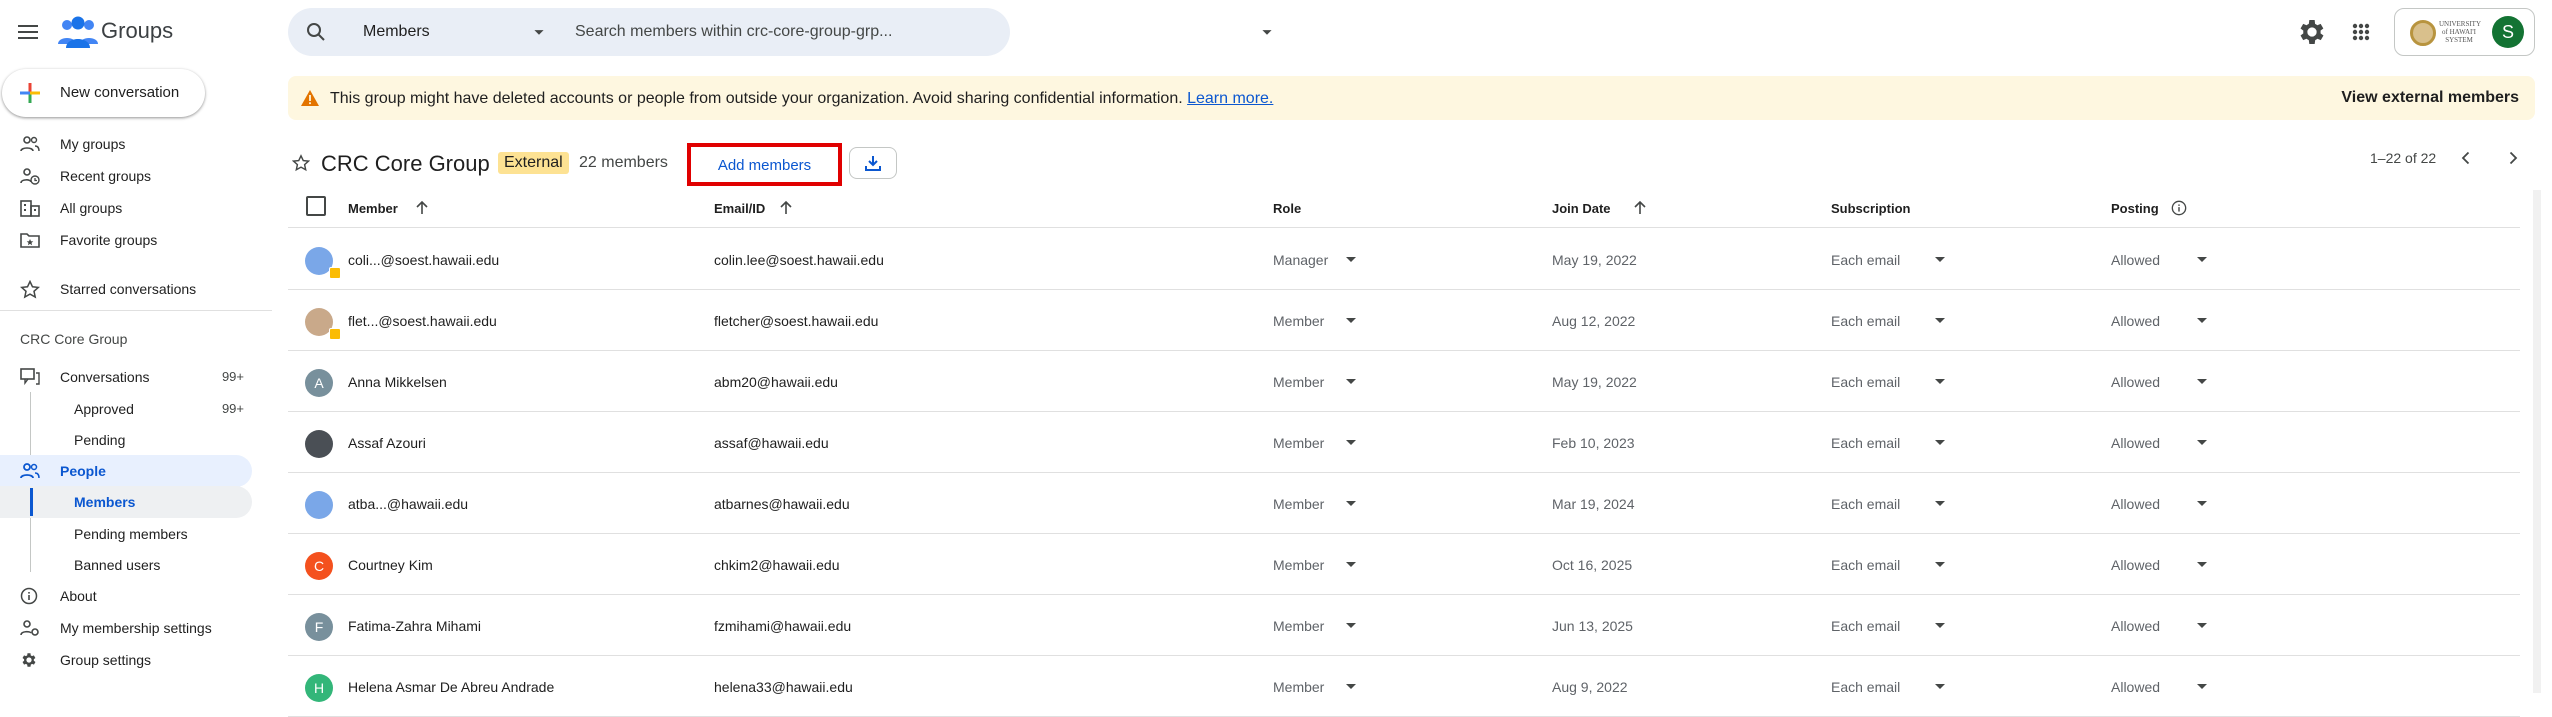  What do you see at coordinates (2464, 32) in the screenshot?
I see `account-button: UNIVERSITY of HAWAI'I SYSTEM S` at bounding box center [2464, 32].